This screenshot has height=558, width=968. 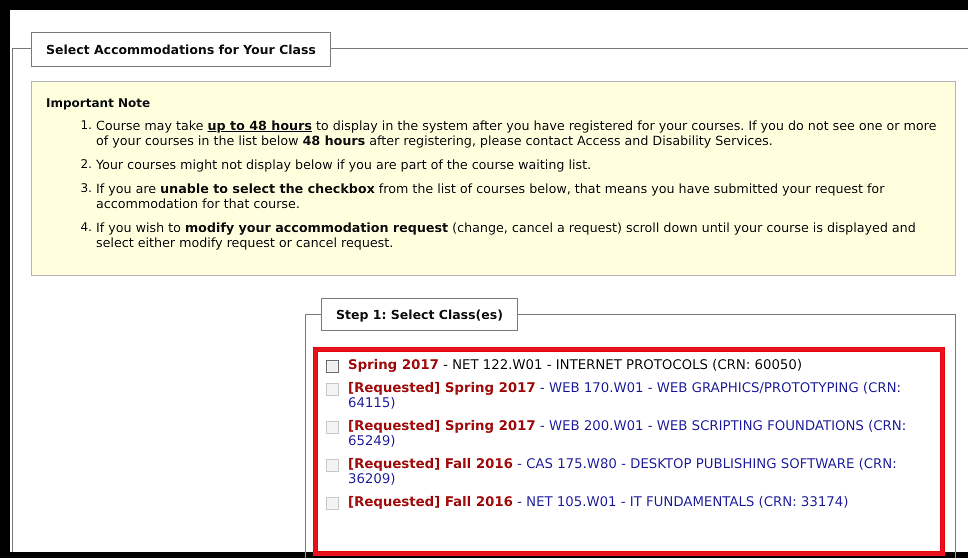 I want to click on course-label: [Requested] Fall 2016 - CAS 175.W80 - DESKTOP PUBLISHING SOFTWARE (CRN: 36209), so click(x=623, y=472).